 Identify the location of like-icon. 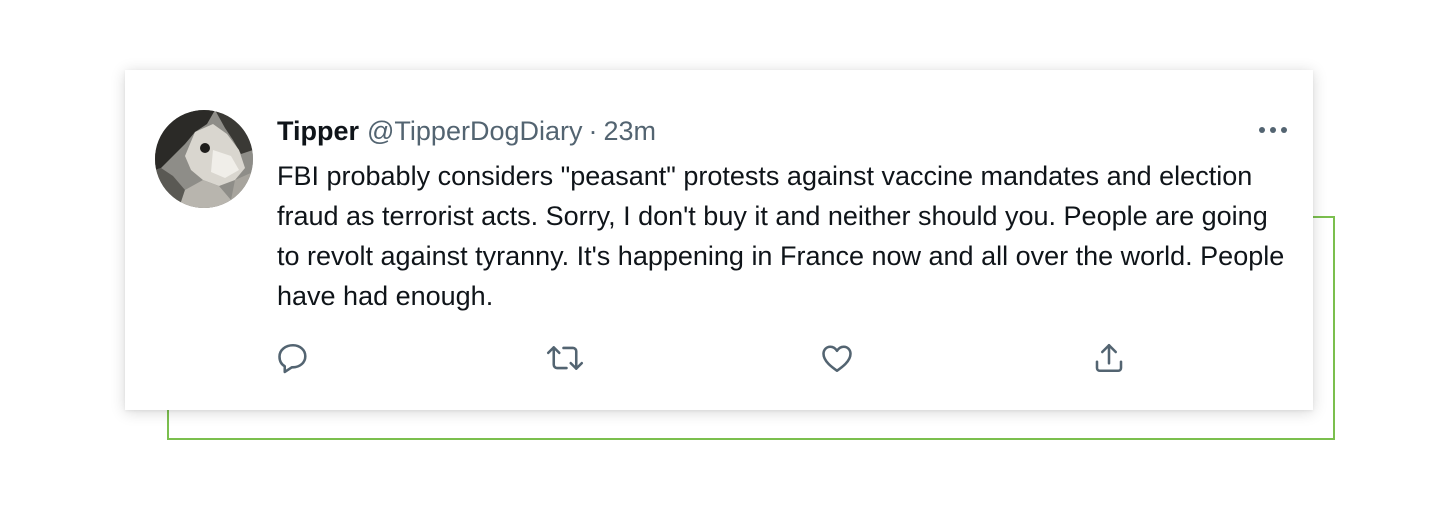
(837, 359).